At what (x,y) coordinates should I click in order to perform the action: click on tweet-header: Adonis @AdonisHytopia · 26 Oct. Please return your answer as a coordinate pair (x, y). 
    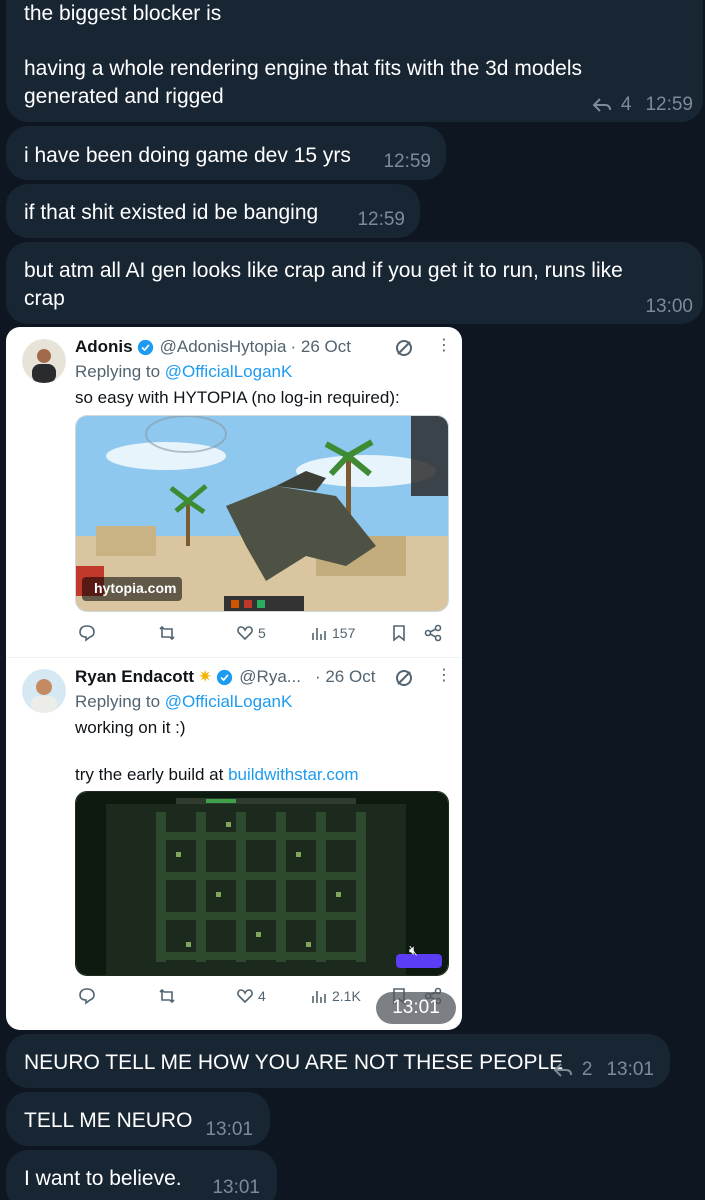
    Looking at the image, I should click on (213, 347).